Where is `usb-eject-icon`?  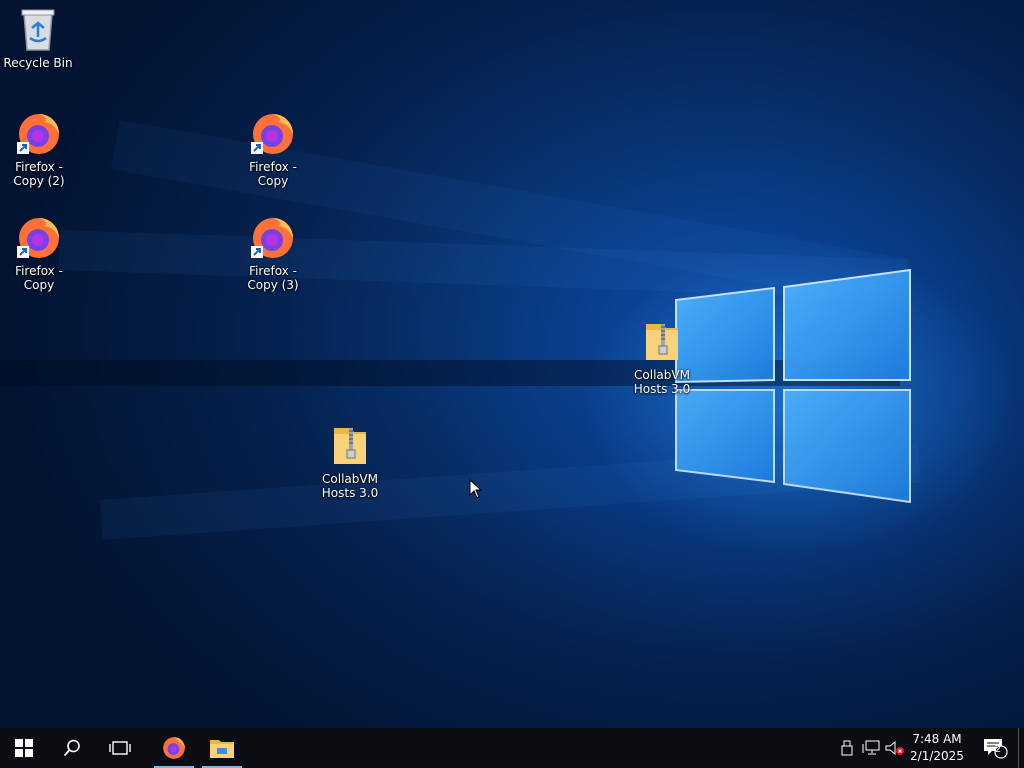
usb-eject-icon is located at coordinates (847, 748).